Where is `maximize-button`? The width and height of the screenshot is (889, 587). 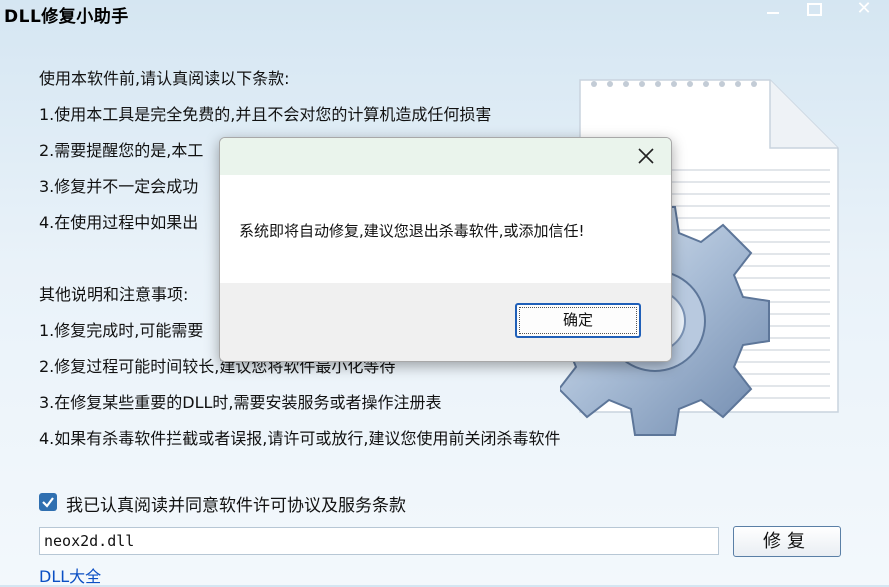 maximize-button is located at coordinates (814, 11).